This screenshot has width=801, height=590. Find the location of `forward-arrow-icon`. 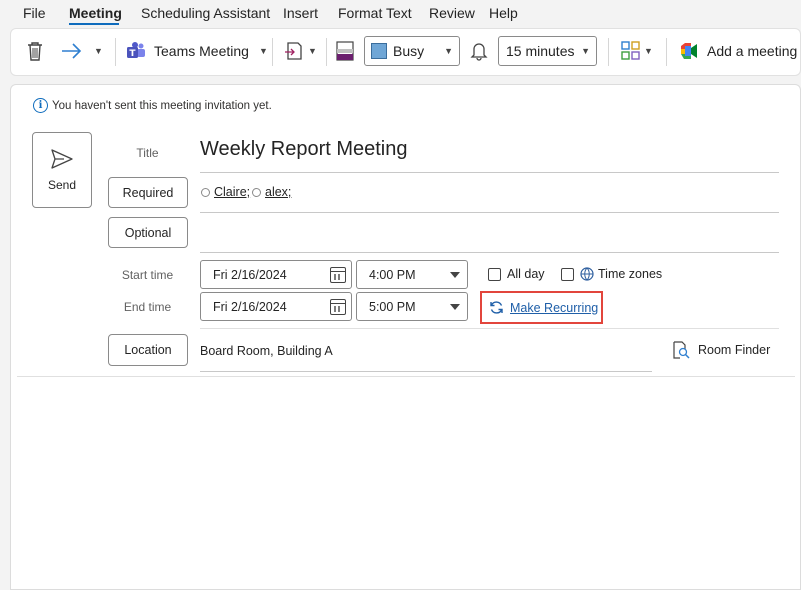

forward-arrow-icon is located at coordinates (72, 51).